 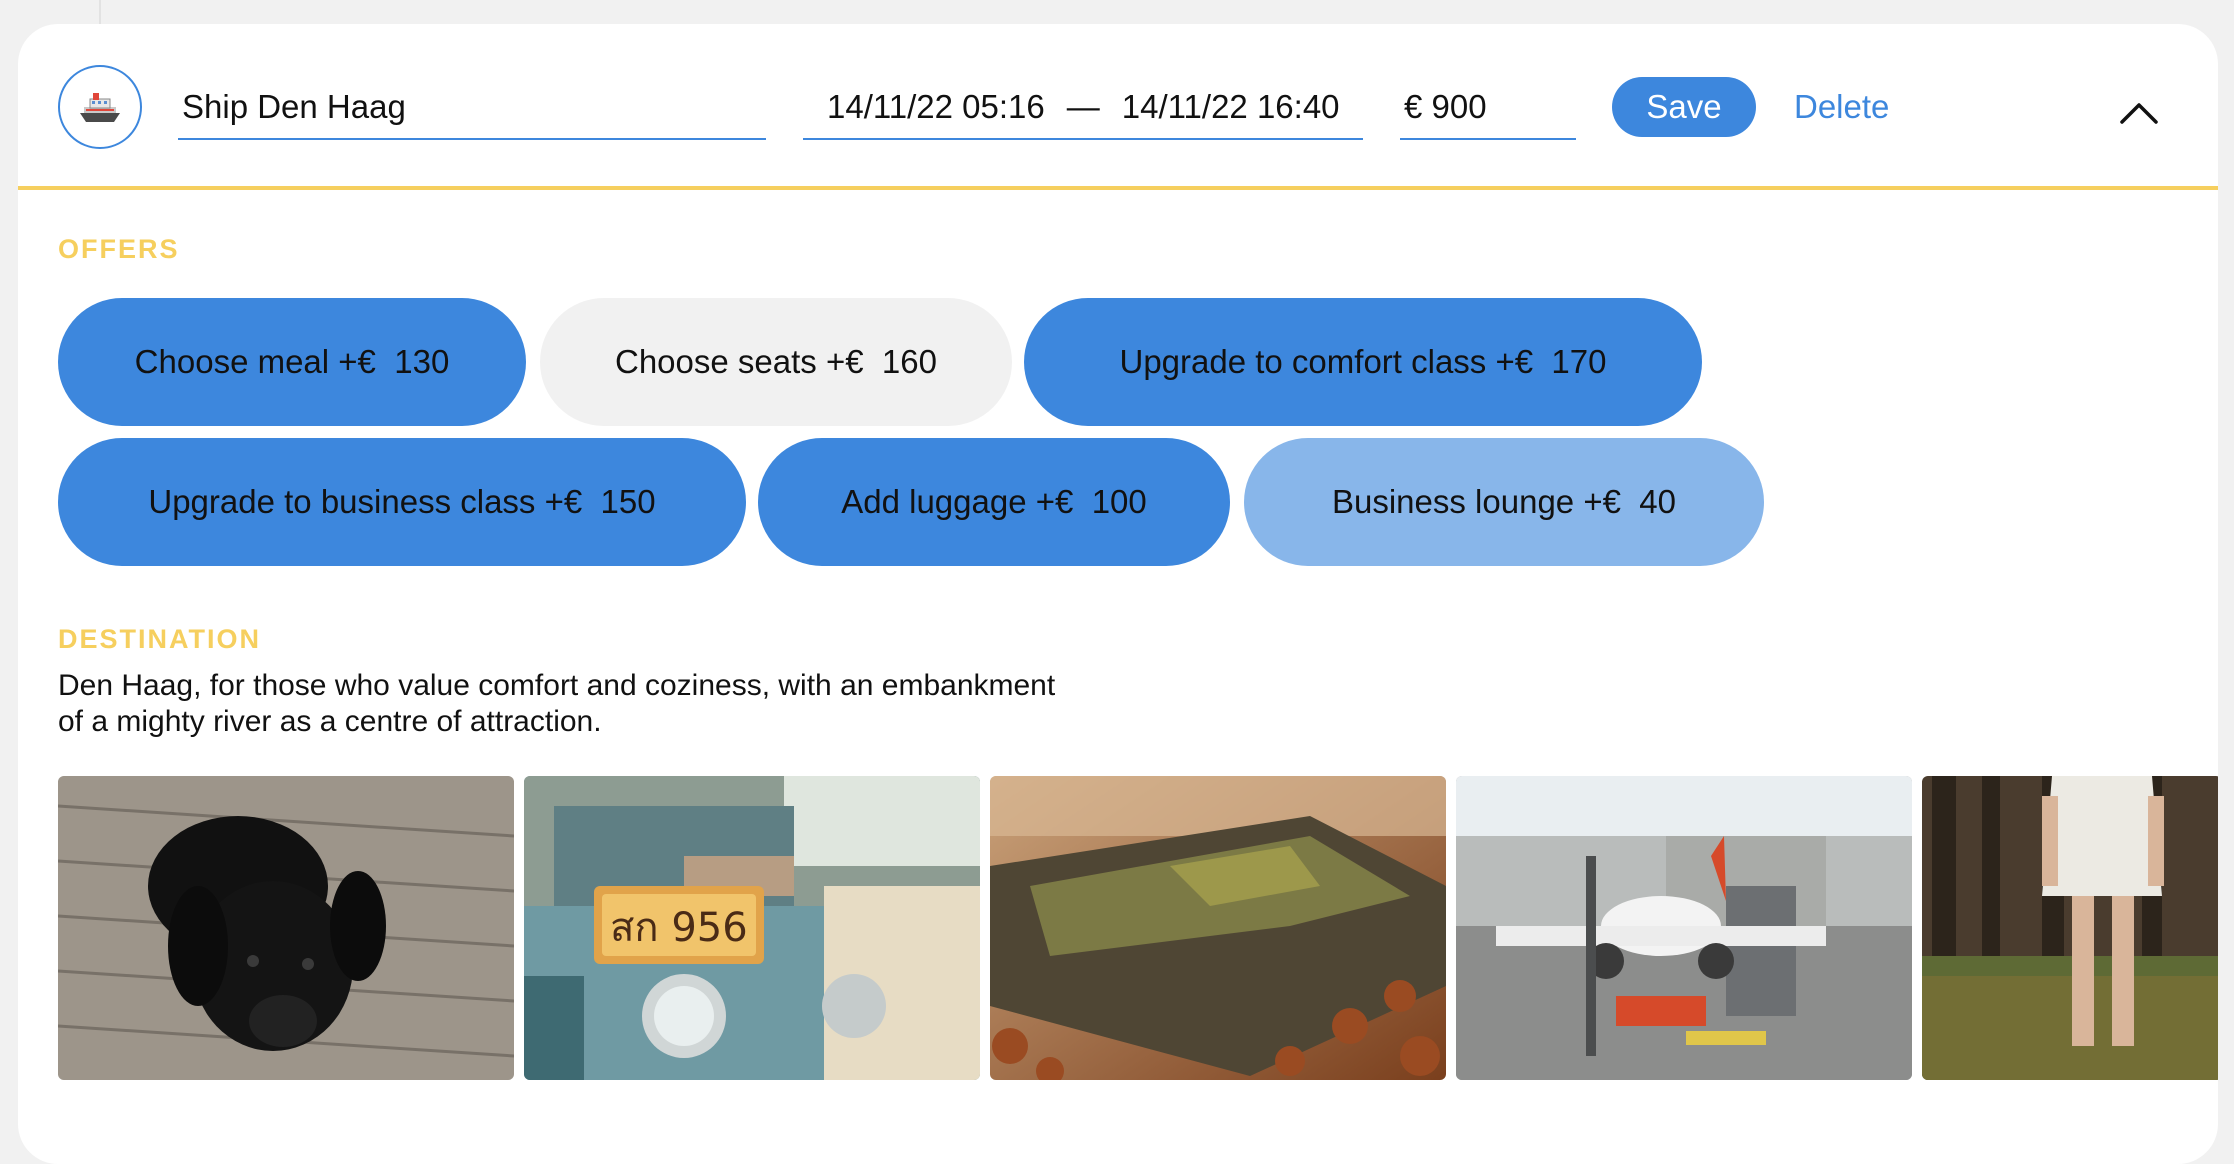 What do you see at coordinates (294, 106) in the screenshot?
I see `destination-name-value: Ship Den Haag` at bounding box center [294, 106].